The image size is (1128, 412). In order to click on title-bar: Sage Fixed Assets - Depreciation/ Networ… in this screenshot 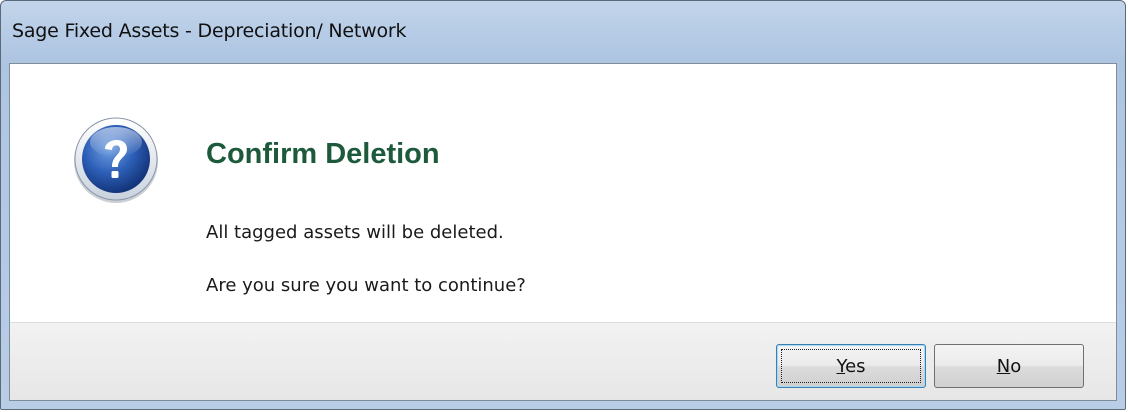, I will do `click(563, 32)`.